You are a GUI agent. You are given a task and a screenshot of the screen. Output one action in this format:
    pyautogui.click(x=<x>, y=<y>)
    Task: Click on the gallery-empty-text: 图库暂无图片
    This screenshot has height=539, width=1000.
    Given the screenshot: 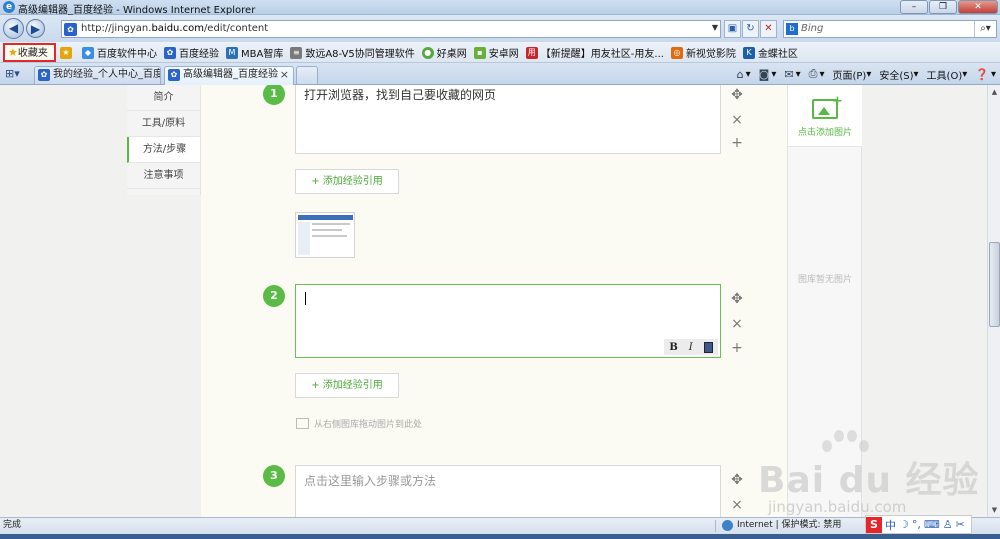 What is the action you would take?
    pyautogui.click(x=824, y=280)
    